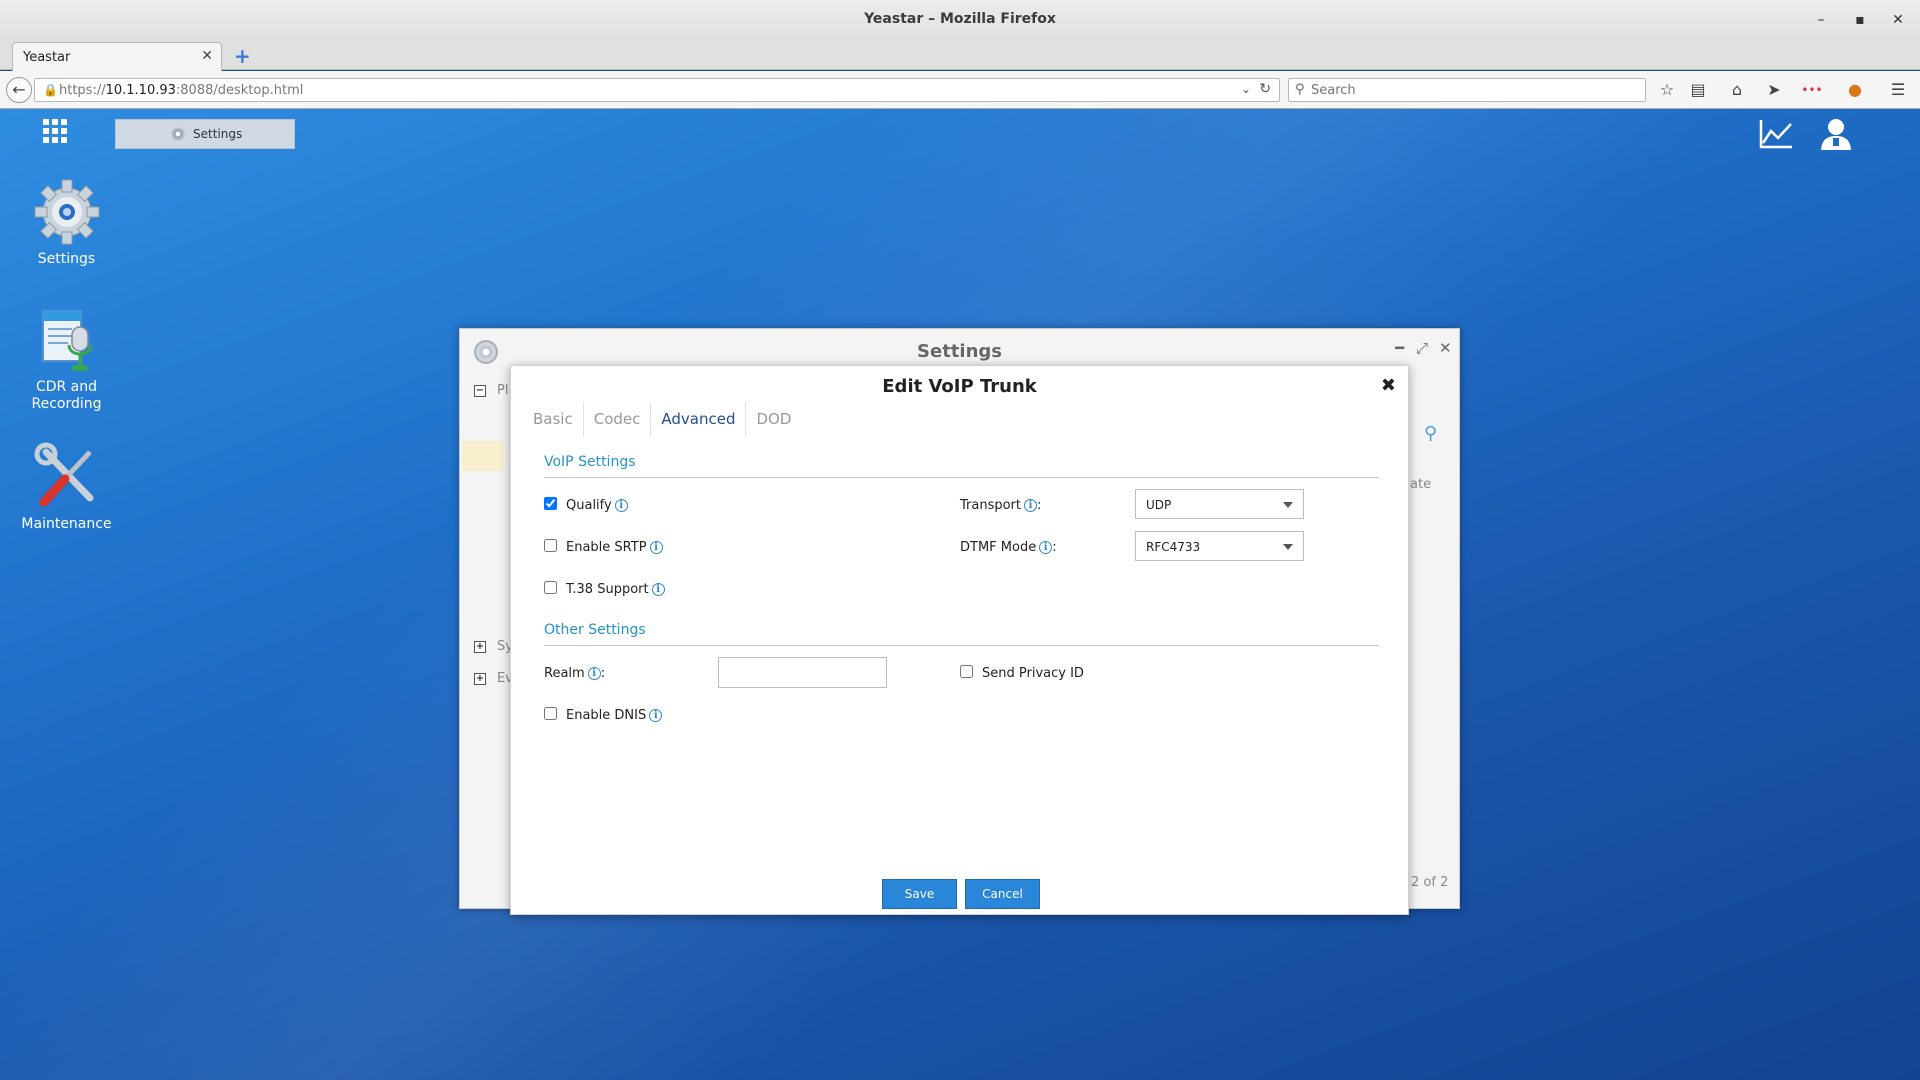  What do you see at coordinates (960, 55) in the screenshot?
I see `tab-strip: Yeastar ✕ +` at bounding box center [960, 55].